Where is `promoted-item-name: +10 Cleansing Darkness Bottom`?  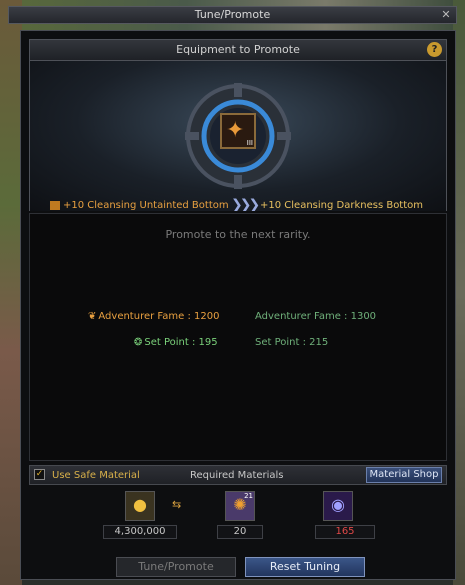 promoted-item-name: +10 Cleansing Darkness Bottom is located at coordinates (342, 205).